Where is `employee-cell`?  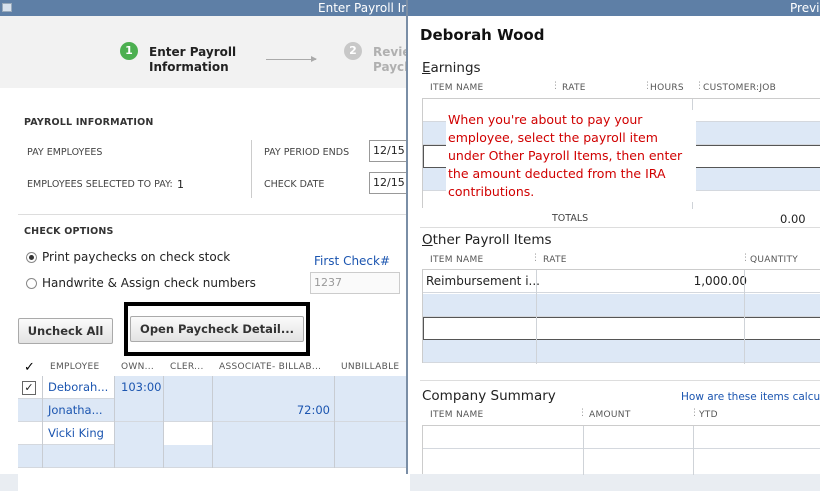 employee-cell is located at coordinates (79, 456).